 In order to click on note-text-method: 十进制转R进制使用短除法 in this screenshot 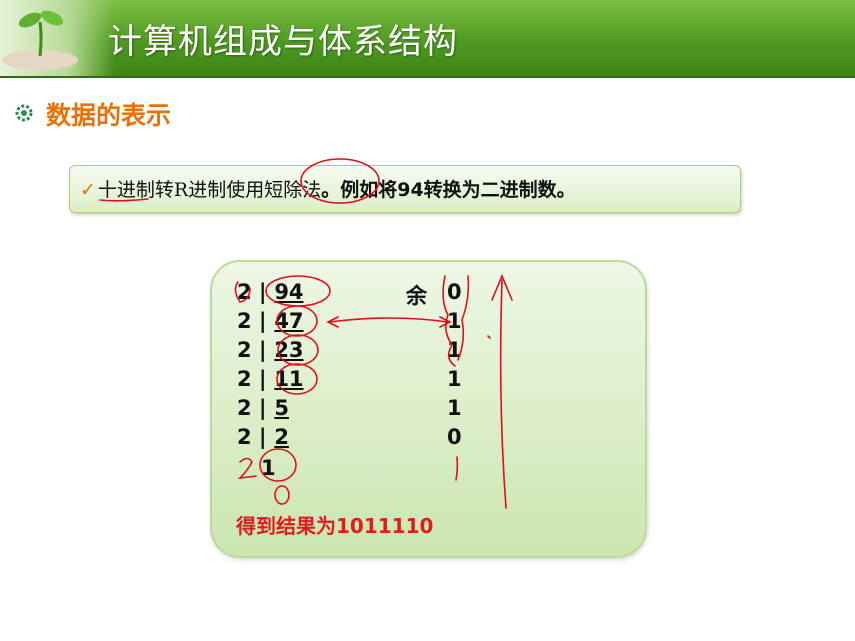, I will do `click(209, 190)`.